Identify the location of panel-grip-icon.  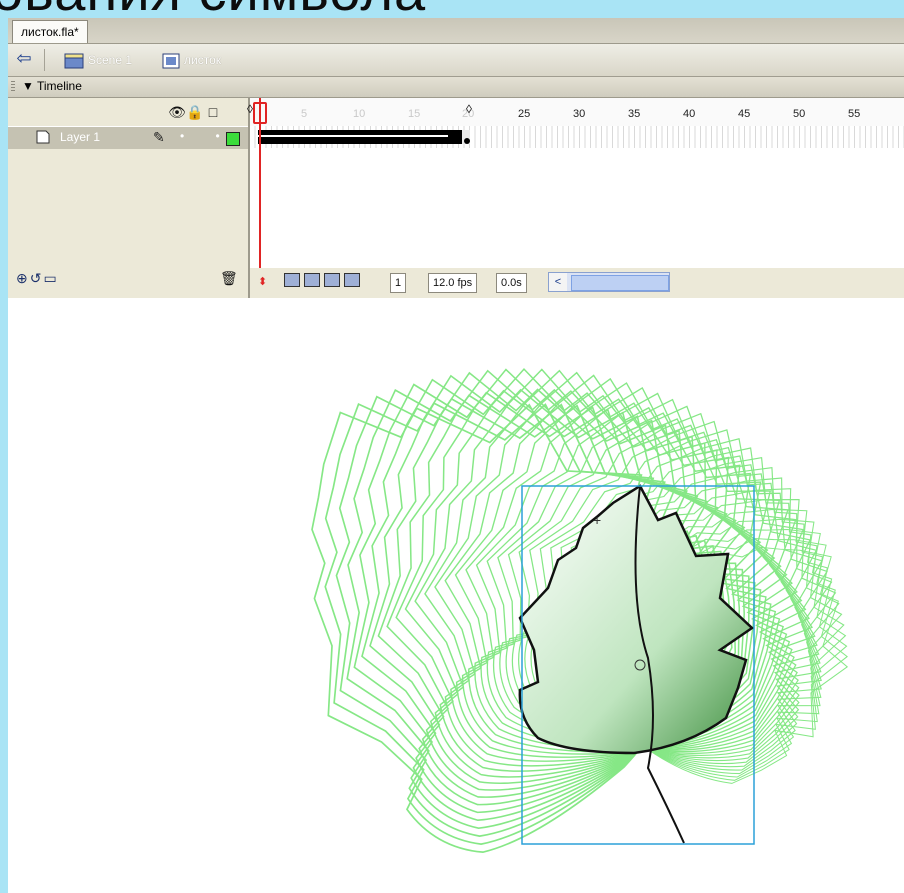
(13, 87).